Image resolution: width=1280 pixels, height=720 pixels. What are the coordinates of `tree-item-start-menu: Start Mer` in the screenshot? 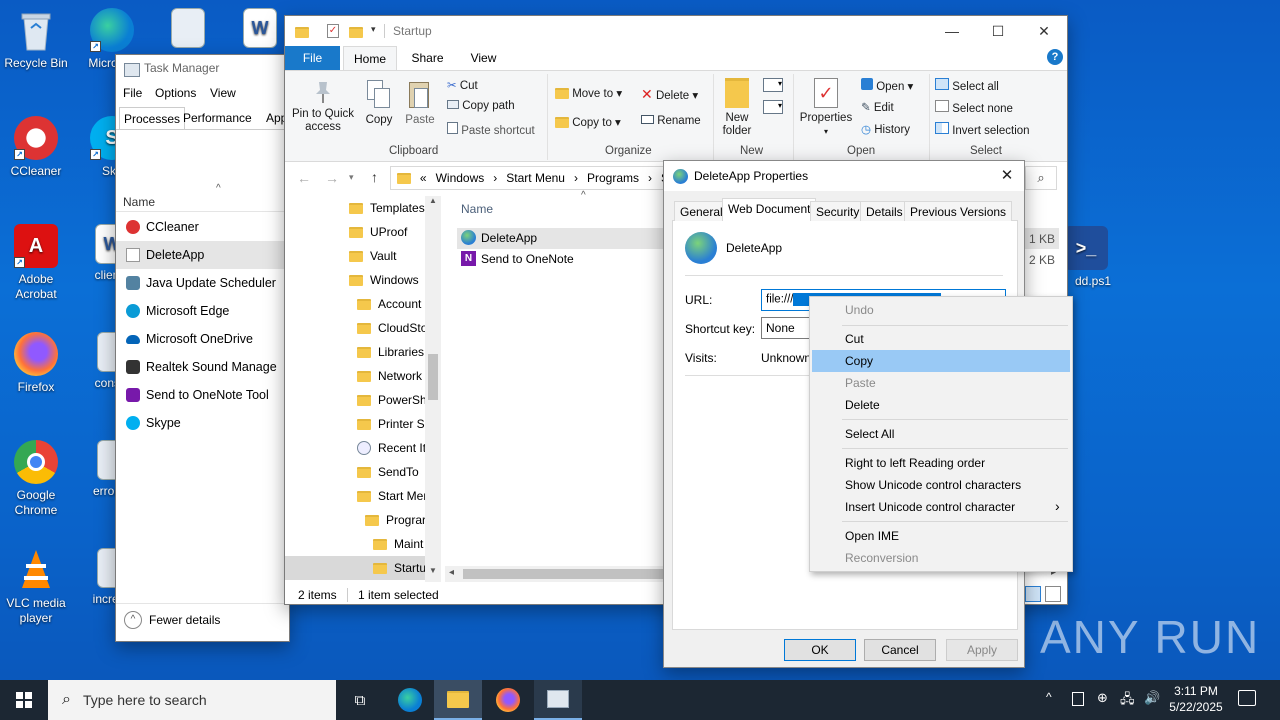 It's located at (392, 496).